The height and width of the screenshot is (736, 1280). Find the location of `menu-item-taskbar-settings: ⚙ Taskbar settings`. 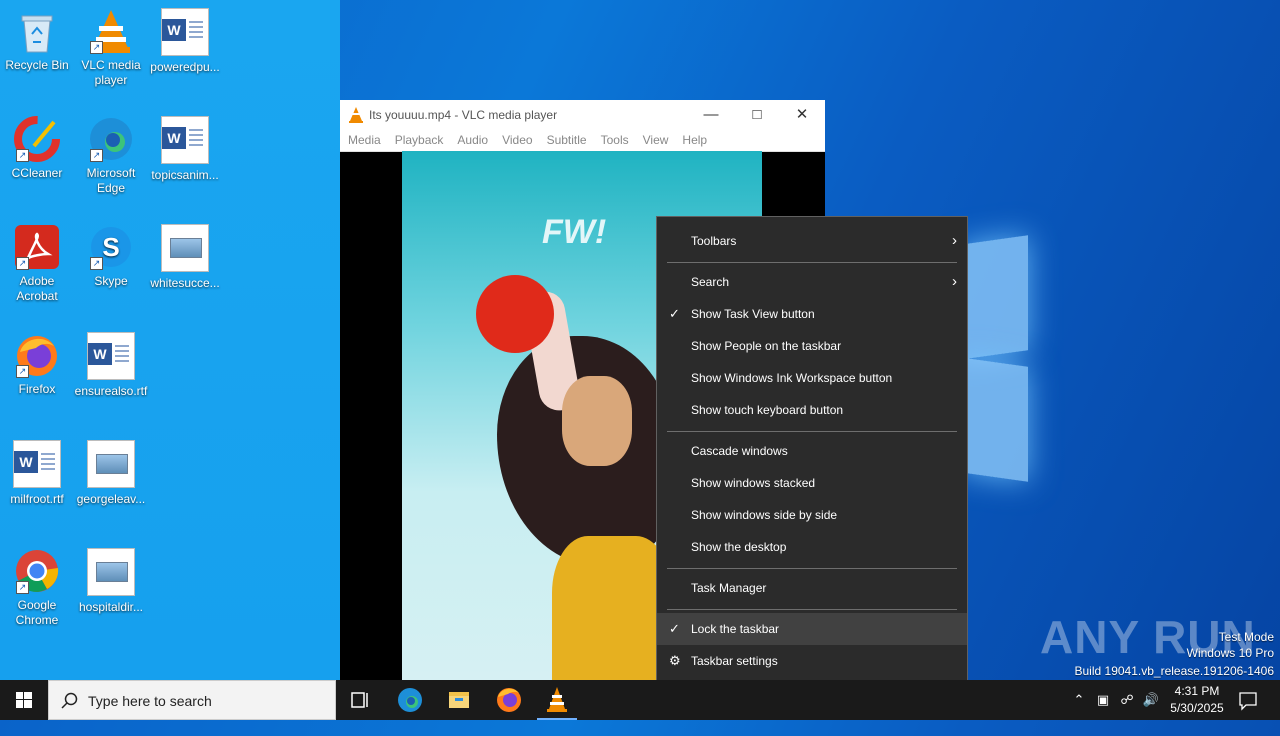

menu-item-taskbar-settings: ⚙ Taskbar settings is located at coordinates (812, 661).